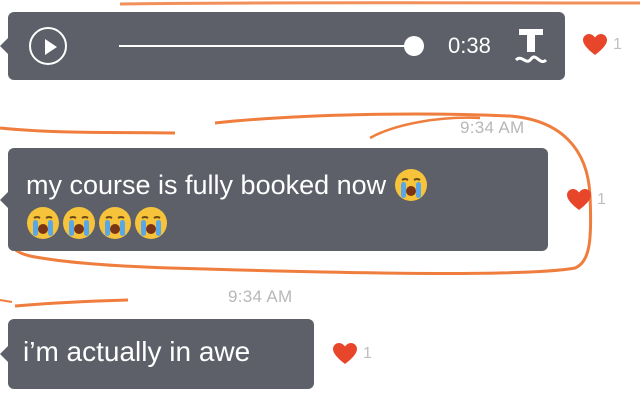 The image size is (641, 403). I want to click on reaction-message-1: 1, so click(586, 200).